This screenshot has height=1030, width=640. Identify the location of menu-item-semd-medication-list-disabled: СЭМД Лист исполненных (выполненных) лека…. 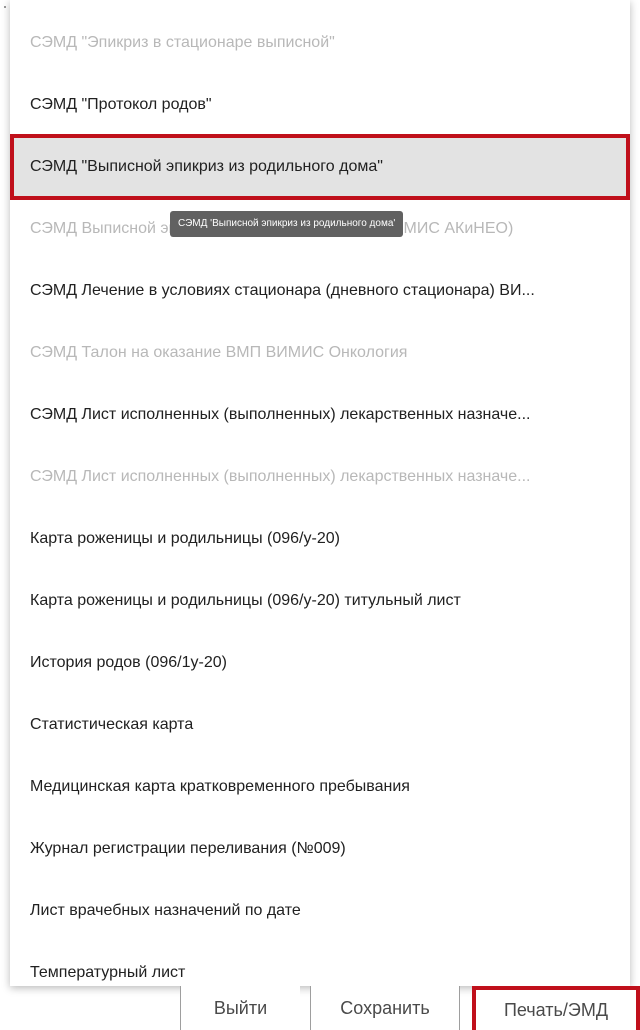
(280, 476).